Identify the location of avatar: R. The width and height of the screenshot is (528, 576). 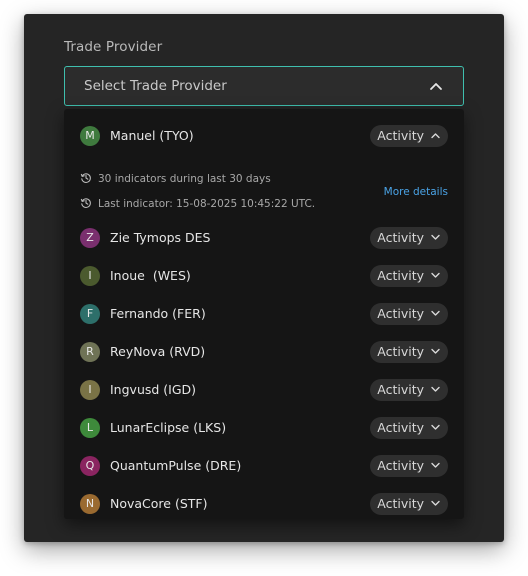
(90, 352).